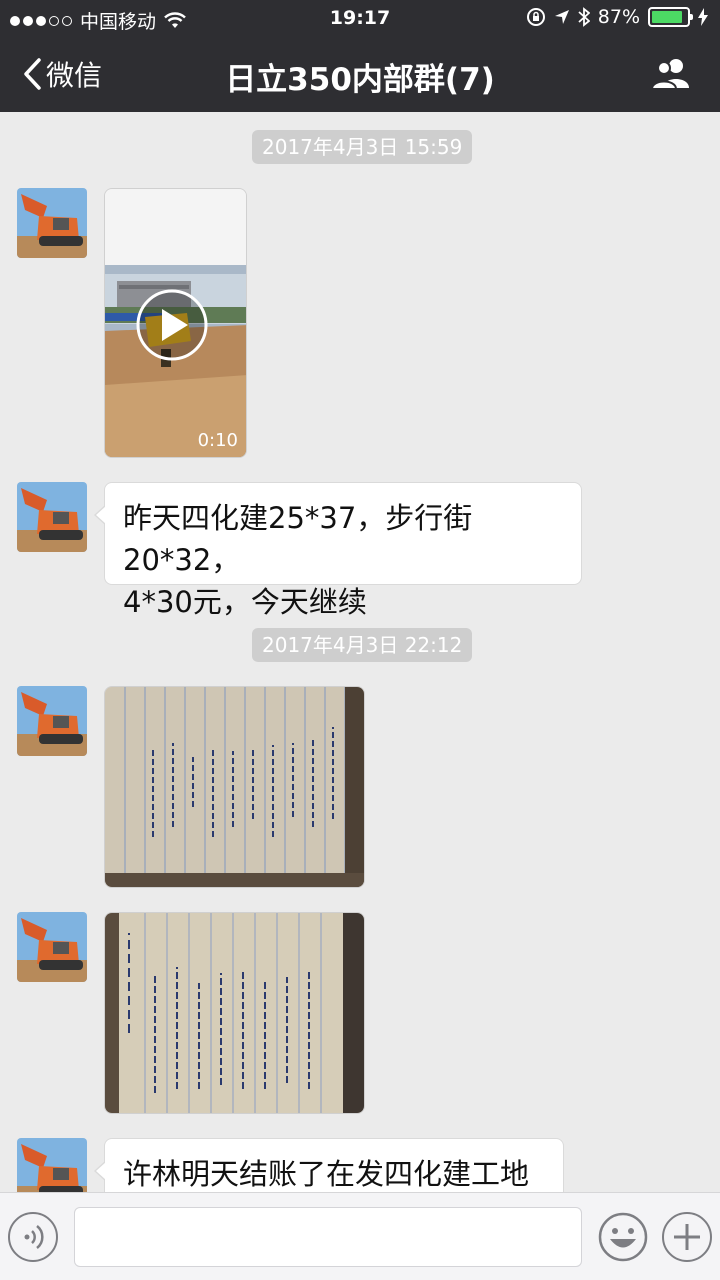  What do you see at coordinates (670, 17) in the screenshot?
I see `battery-icon` at bounding box center [670, 17].